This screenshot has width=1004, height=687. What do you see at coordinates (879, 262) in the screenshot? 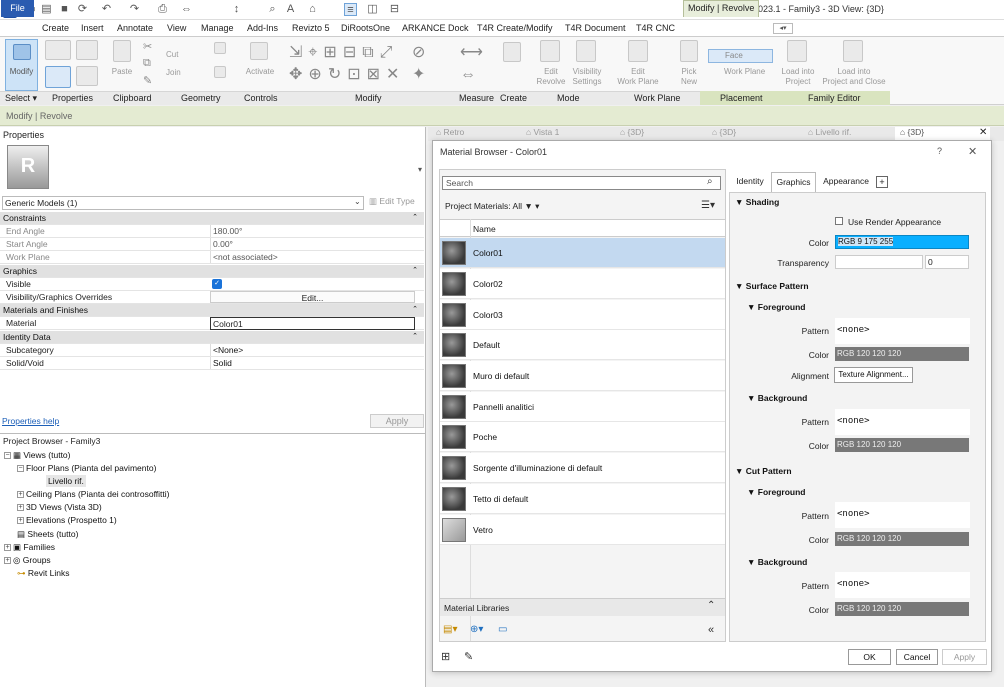
I see `transparency-slider` at bounding box center [879, 262].